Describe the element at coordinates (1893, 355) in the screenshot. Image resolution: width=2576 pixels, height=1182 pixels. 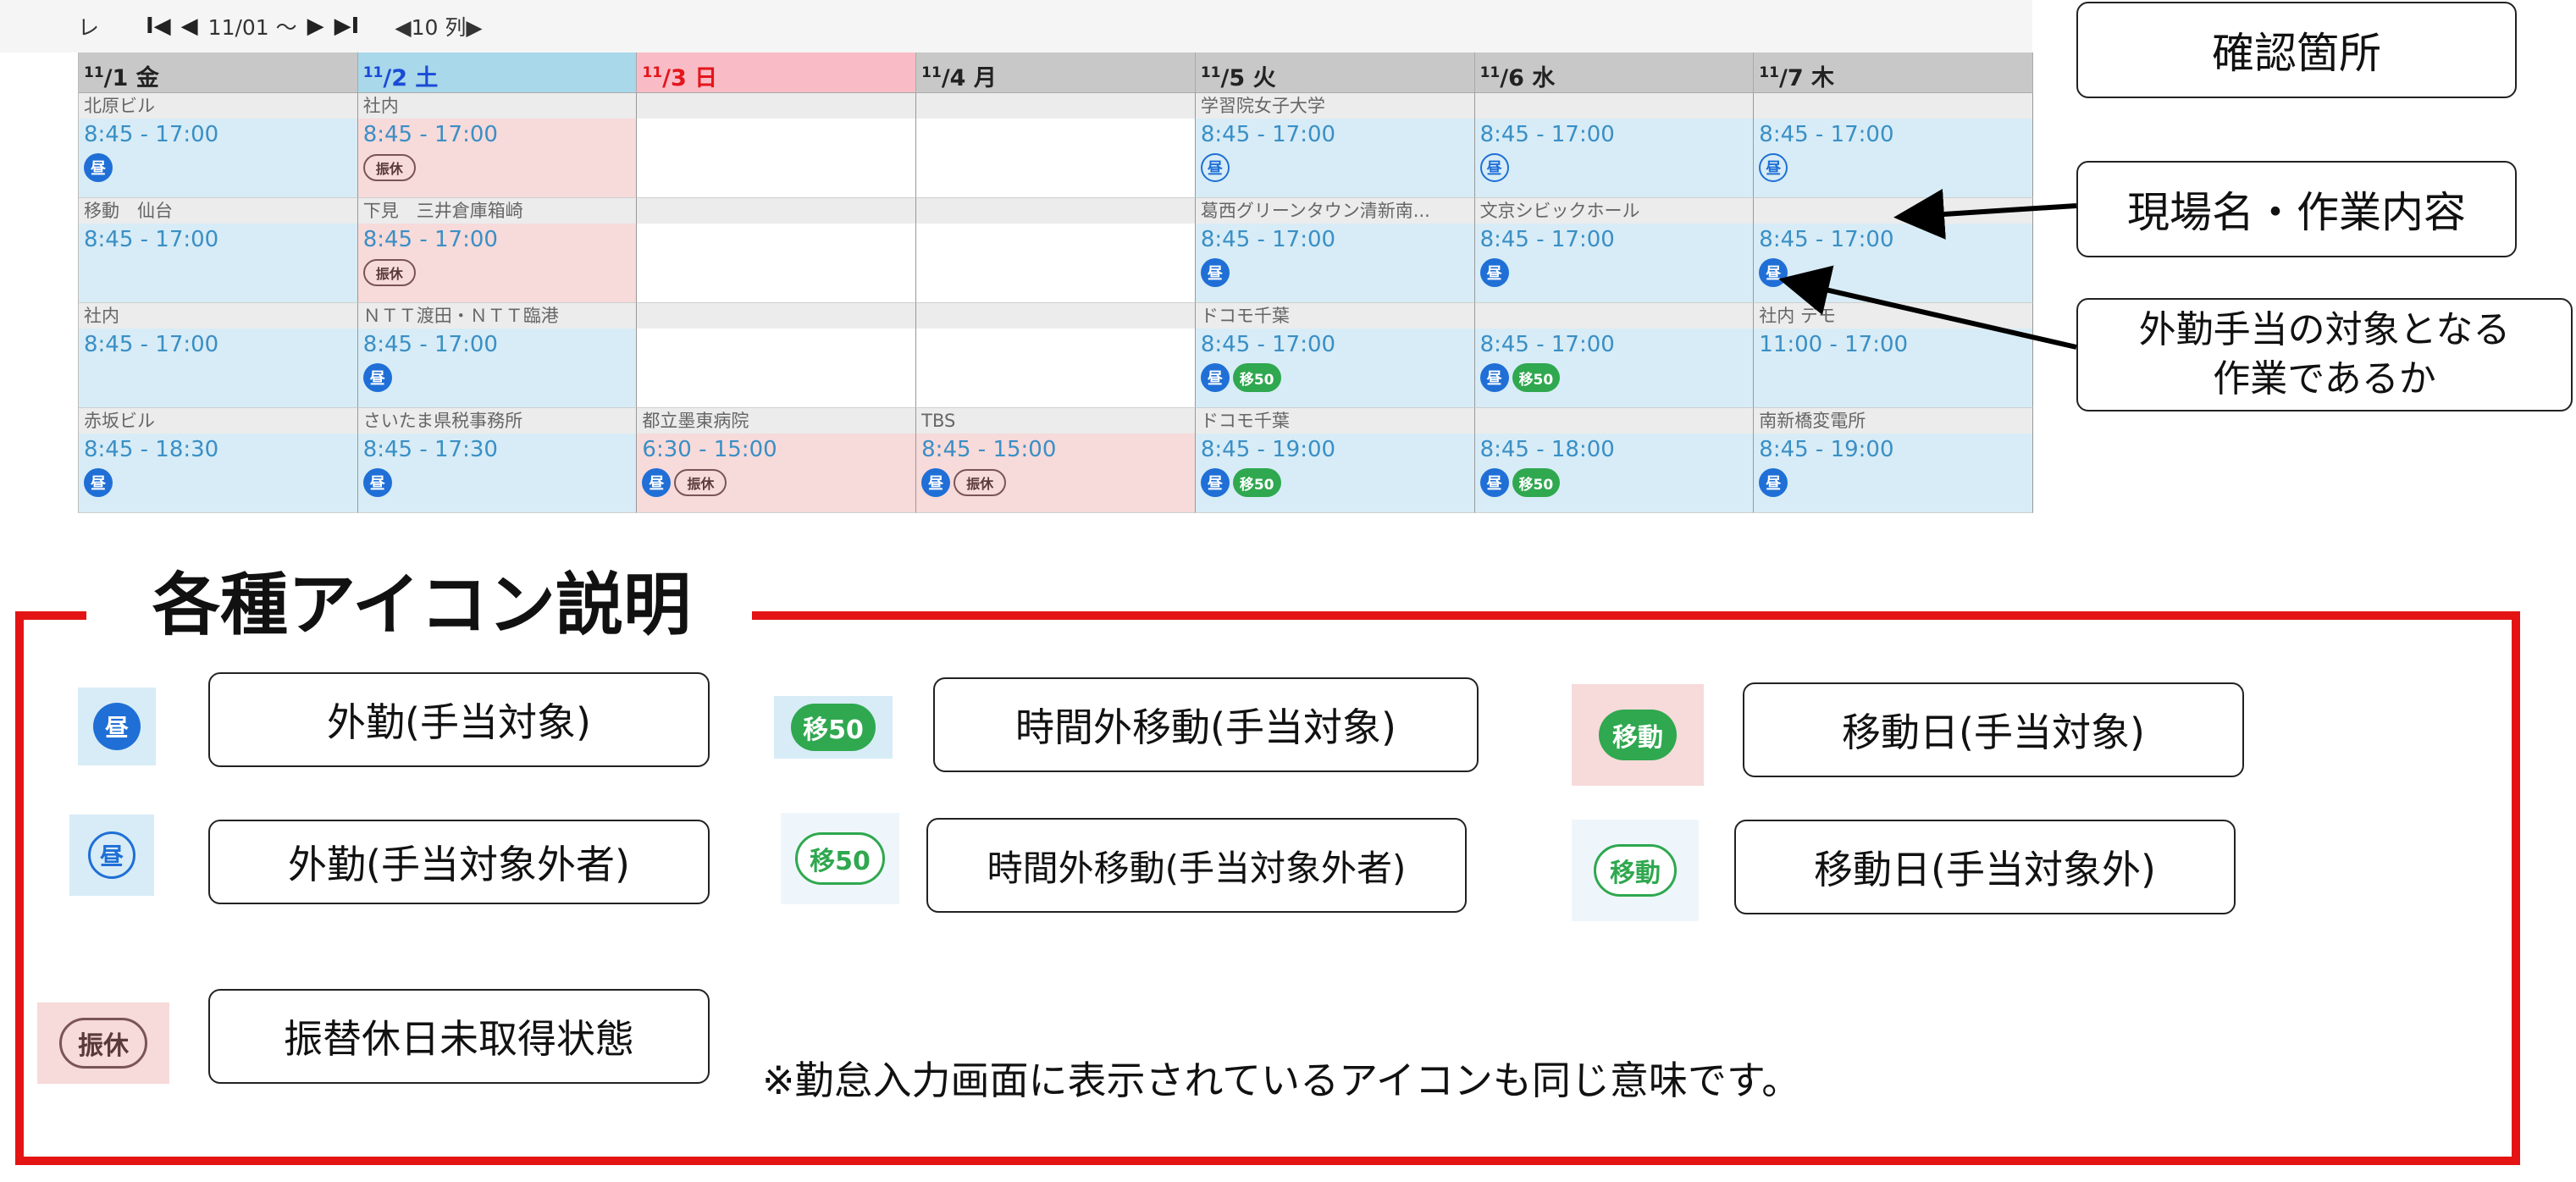
I see `schedule-cell: 社内 デモ 11:00 - 17:00` at that location.